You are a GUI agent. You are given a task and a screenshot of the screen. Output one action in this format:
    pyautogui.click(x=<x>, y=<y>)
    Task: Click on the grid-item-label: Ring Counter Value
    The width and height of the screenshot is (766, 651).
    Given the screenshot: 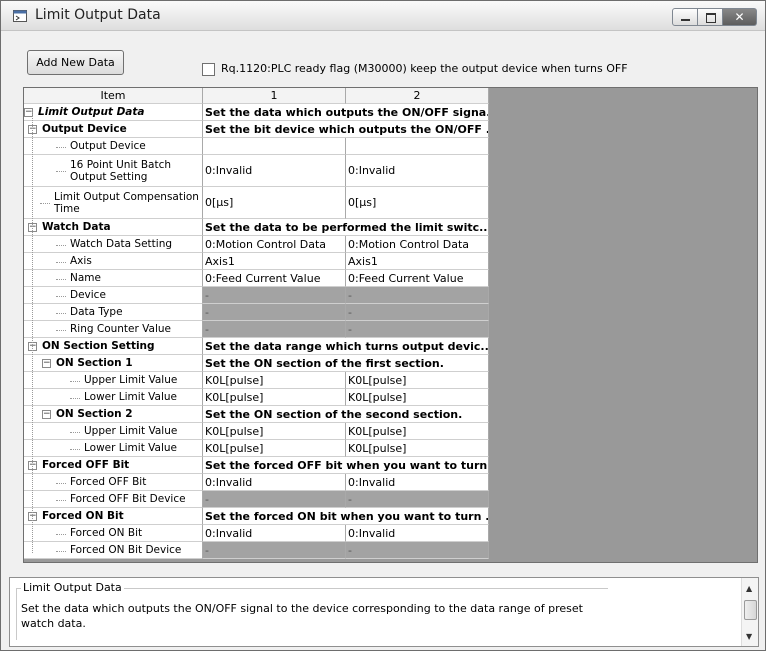 What is the action you would take?
    pyautogui.click(x=121, y=329)
    